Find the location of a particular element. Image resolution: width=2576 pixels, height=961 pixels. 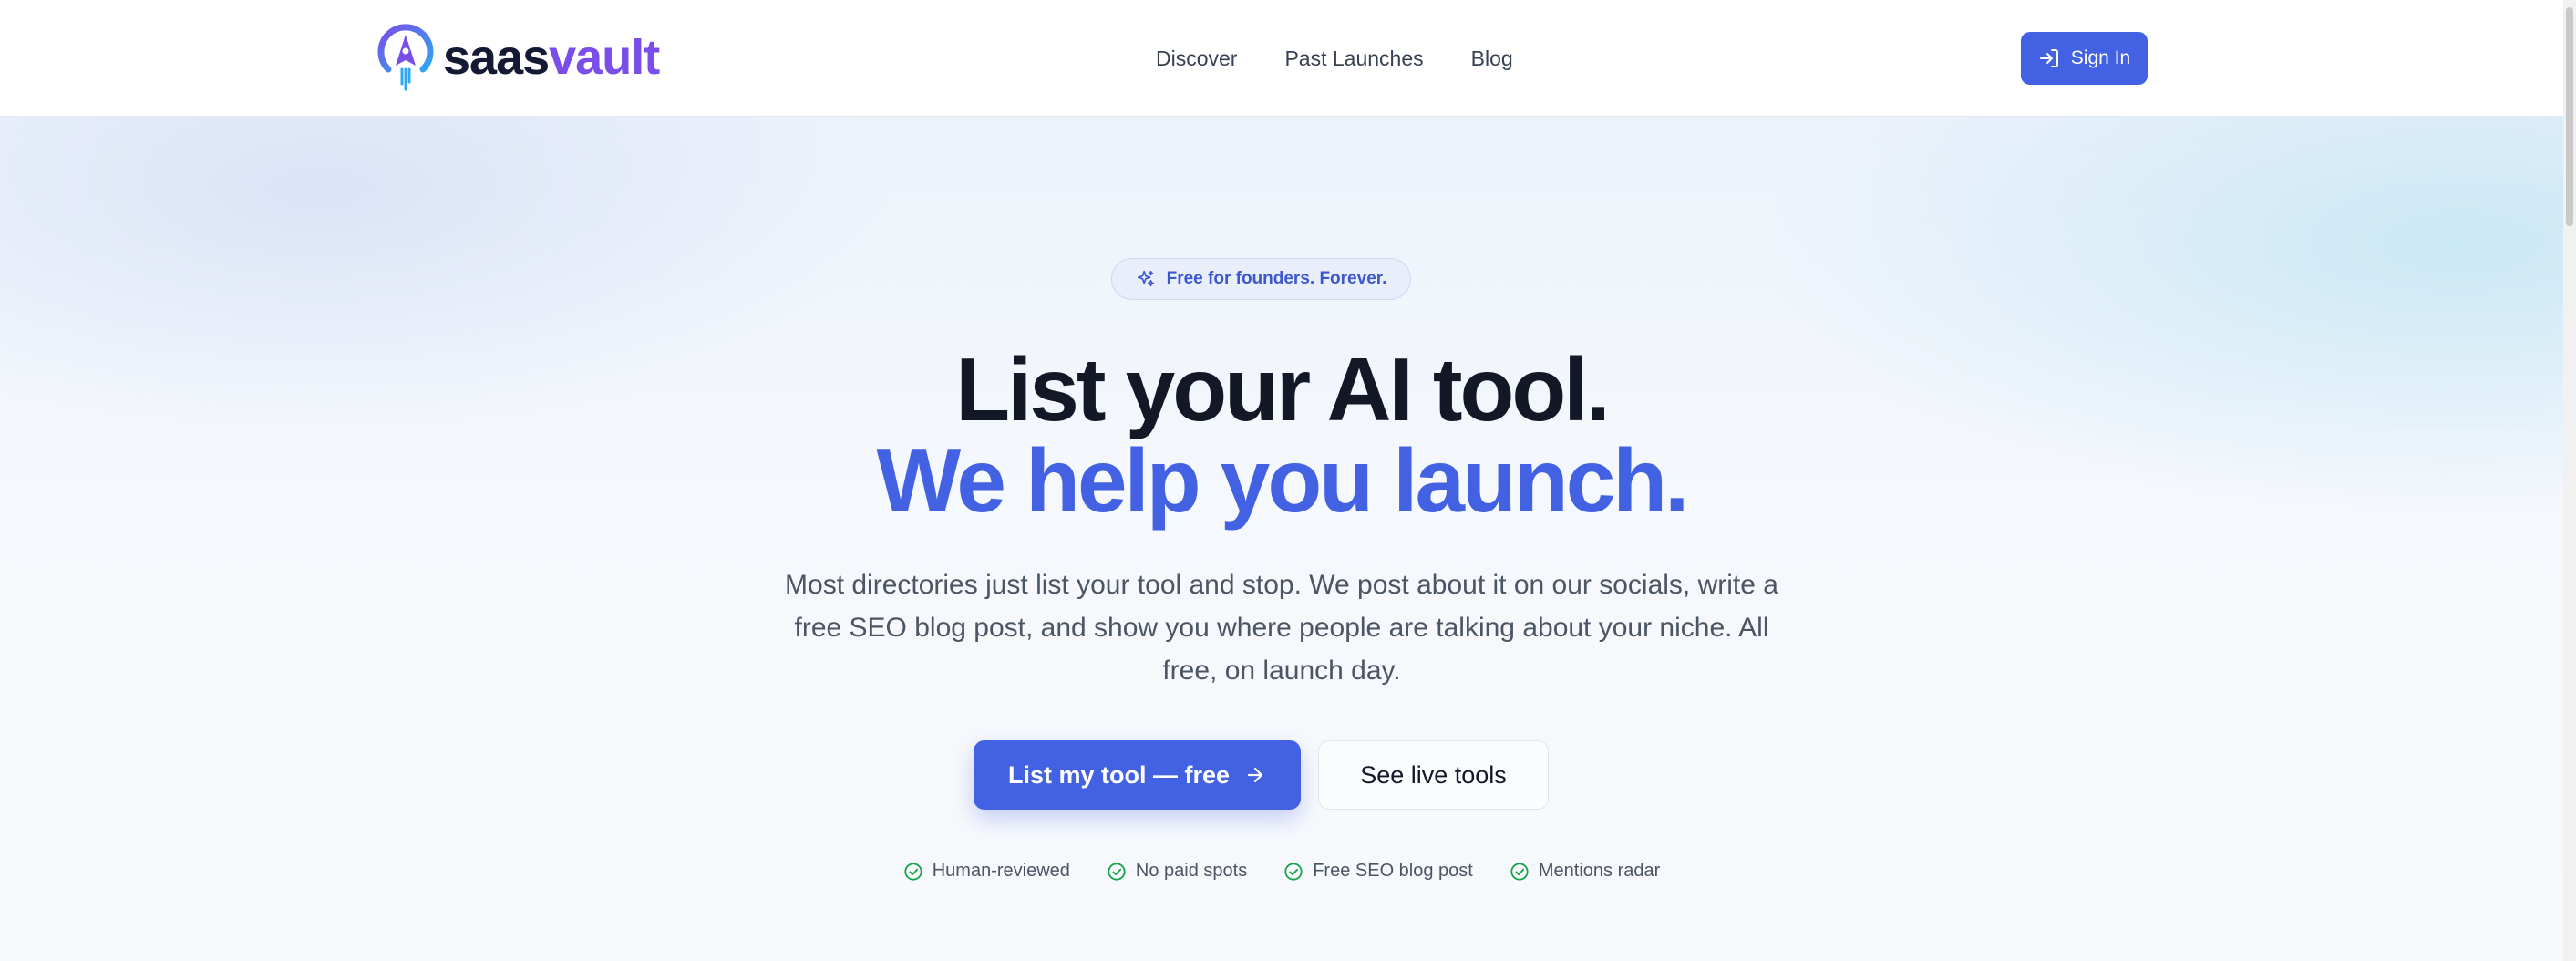

see-live-tools-label: See live tools is located at coordinates (1433, 774).